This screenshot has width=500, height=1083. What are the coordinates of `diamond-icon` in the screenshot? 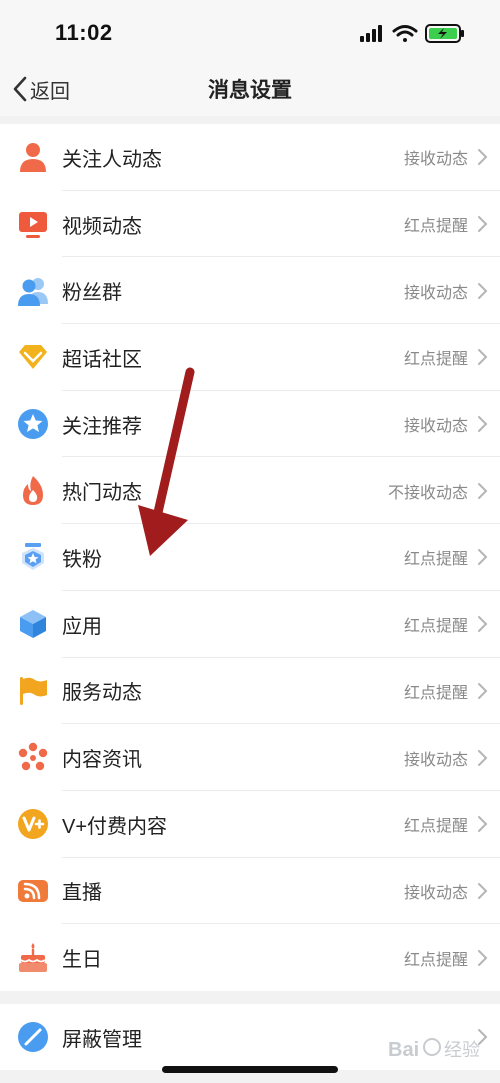 It's located at (33, 357).